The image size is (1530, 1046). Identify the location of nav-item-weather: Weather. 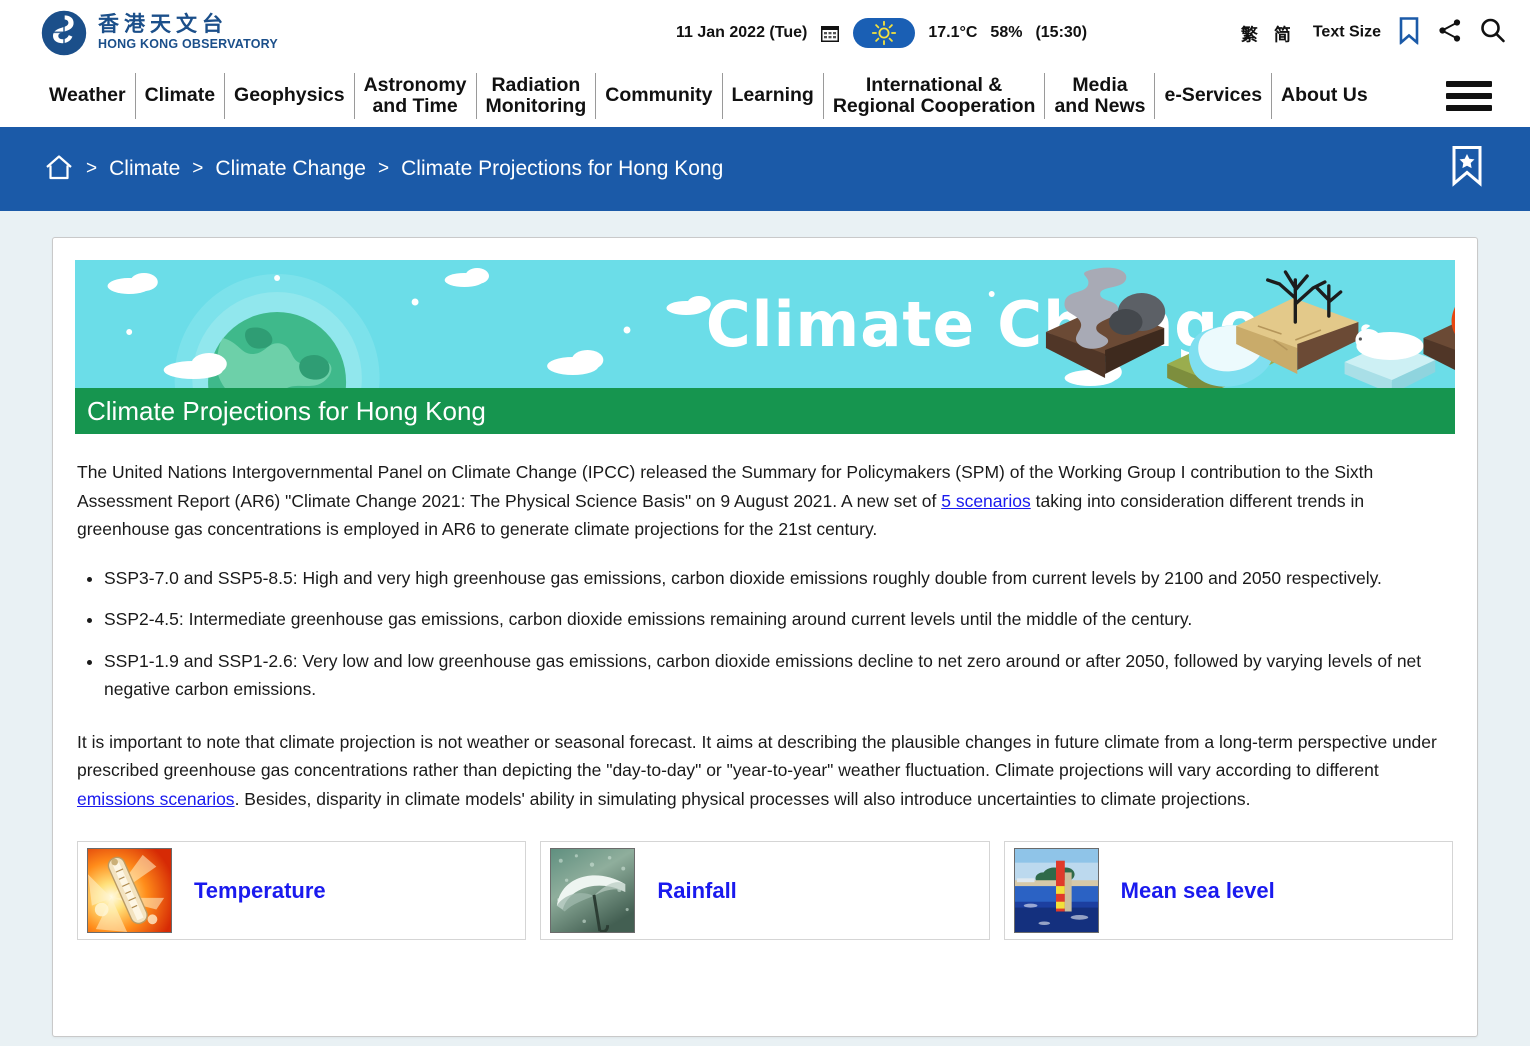
(87, 96).